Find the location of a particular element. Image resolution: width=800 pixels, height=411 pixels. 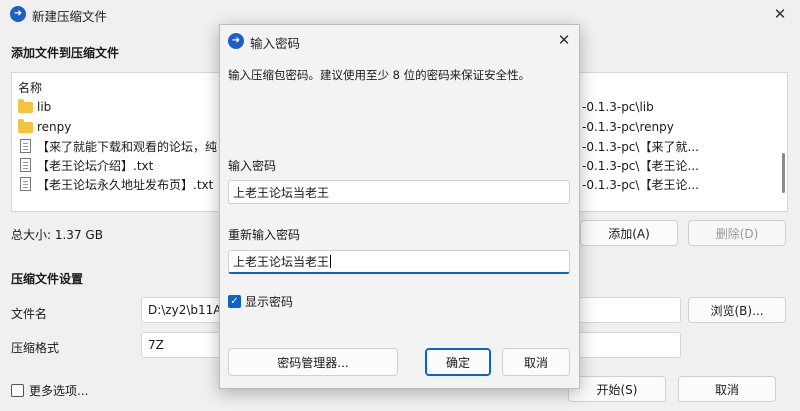

settings-title: 压缩文件设置 is located at coordinates (47, 279).